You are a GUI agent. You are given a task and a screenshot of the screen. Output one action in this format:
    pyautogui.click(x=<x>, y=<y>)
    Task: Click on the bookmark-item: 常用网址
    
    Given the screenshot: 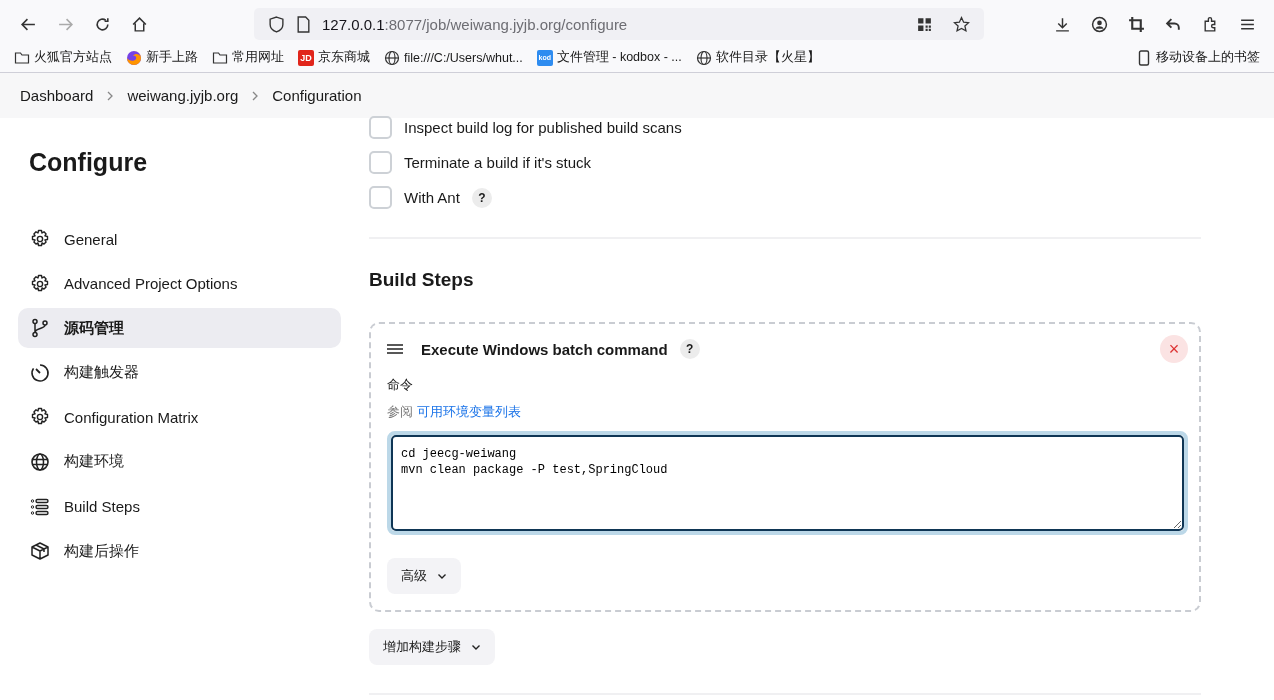 What is the action you would take?
    pyautogui.click(x=248, y=57)
    